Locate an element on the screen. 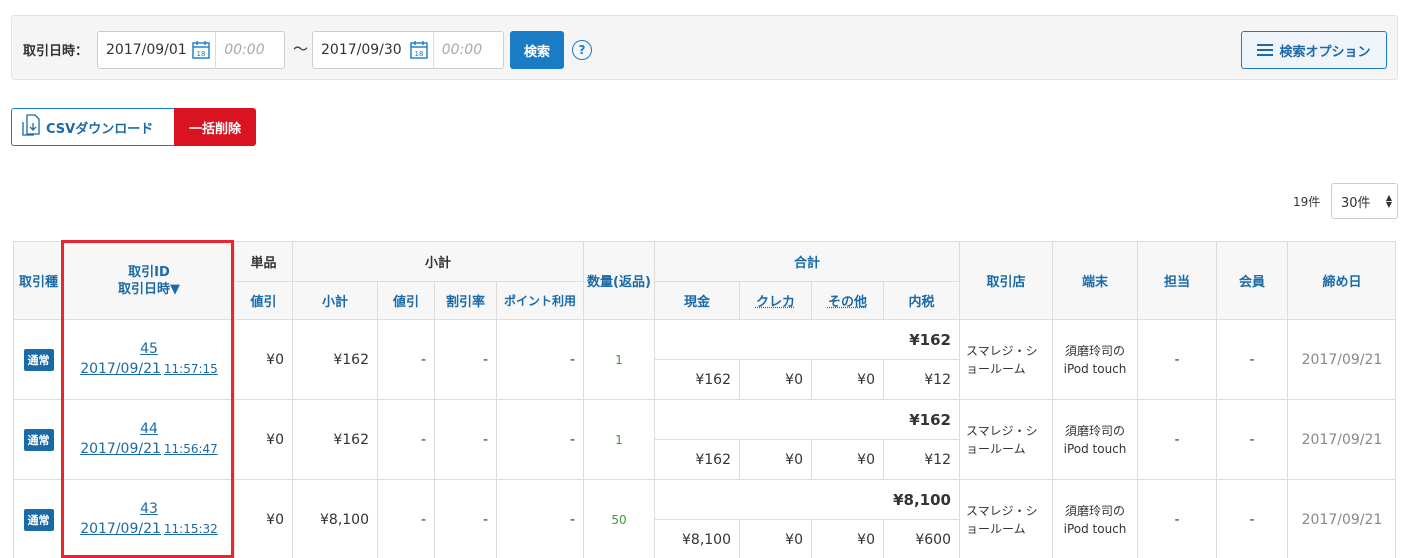 The height and width of the screenshot is (558, 1405). header-total-group: 合計 is located at coordinates (807, 262).